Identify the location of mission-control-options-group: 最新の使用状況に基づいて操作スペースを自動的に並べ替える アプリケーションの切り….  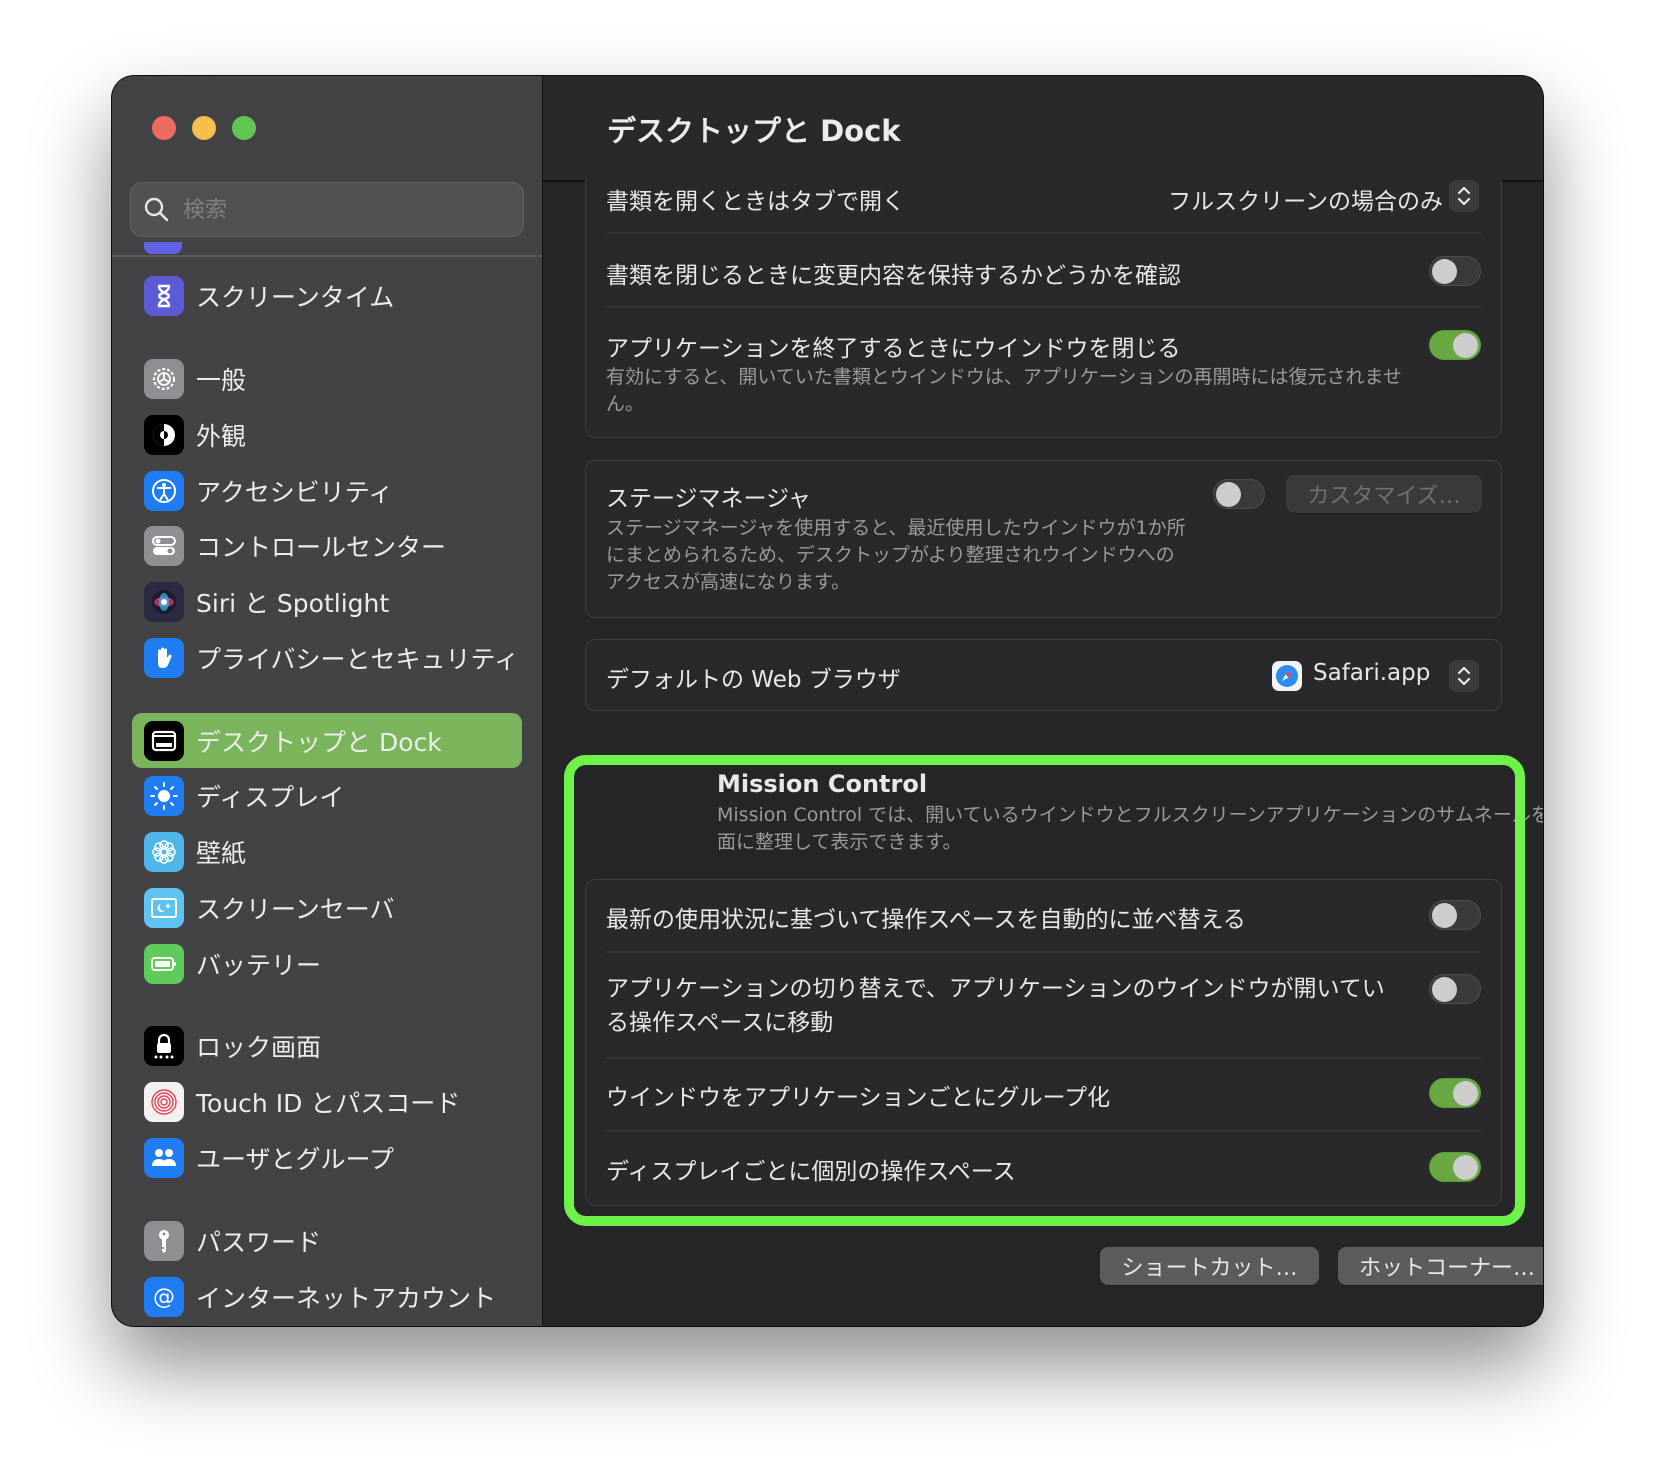
(1043, 1042).